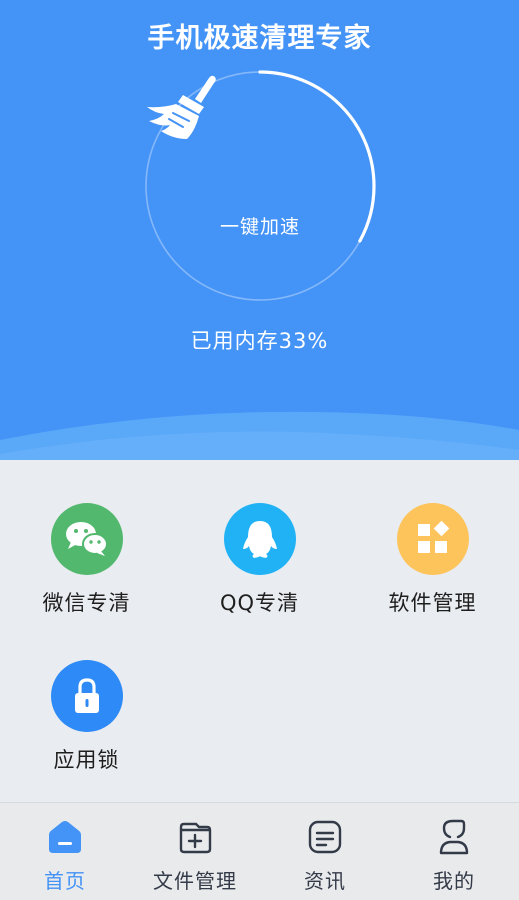  I want to click on nav-item-mine: 我的, so click(454, 851).